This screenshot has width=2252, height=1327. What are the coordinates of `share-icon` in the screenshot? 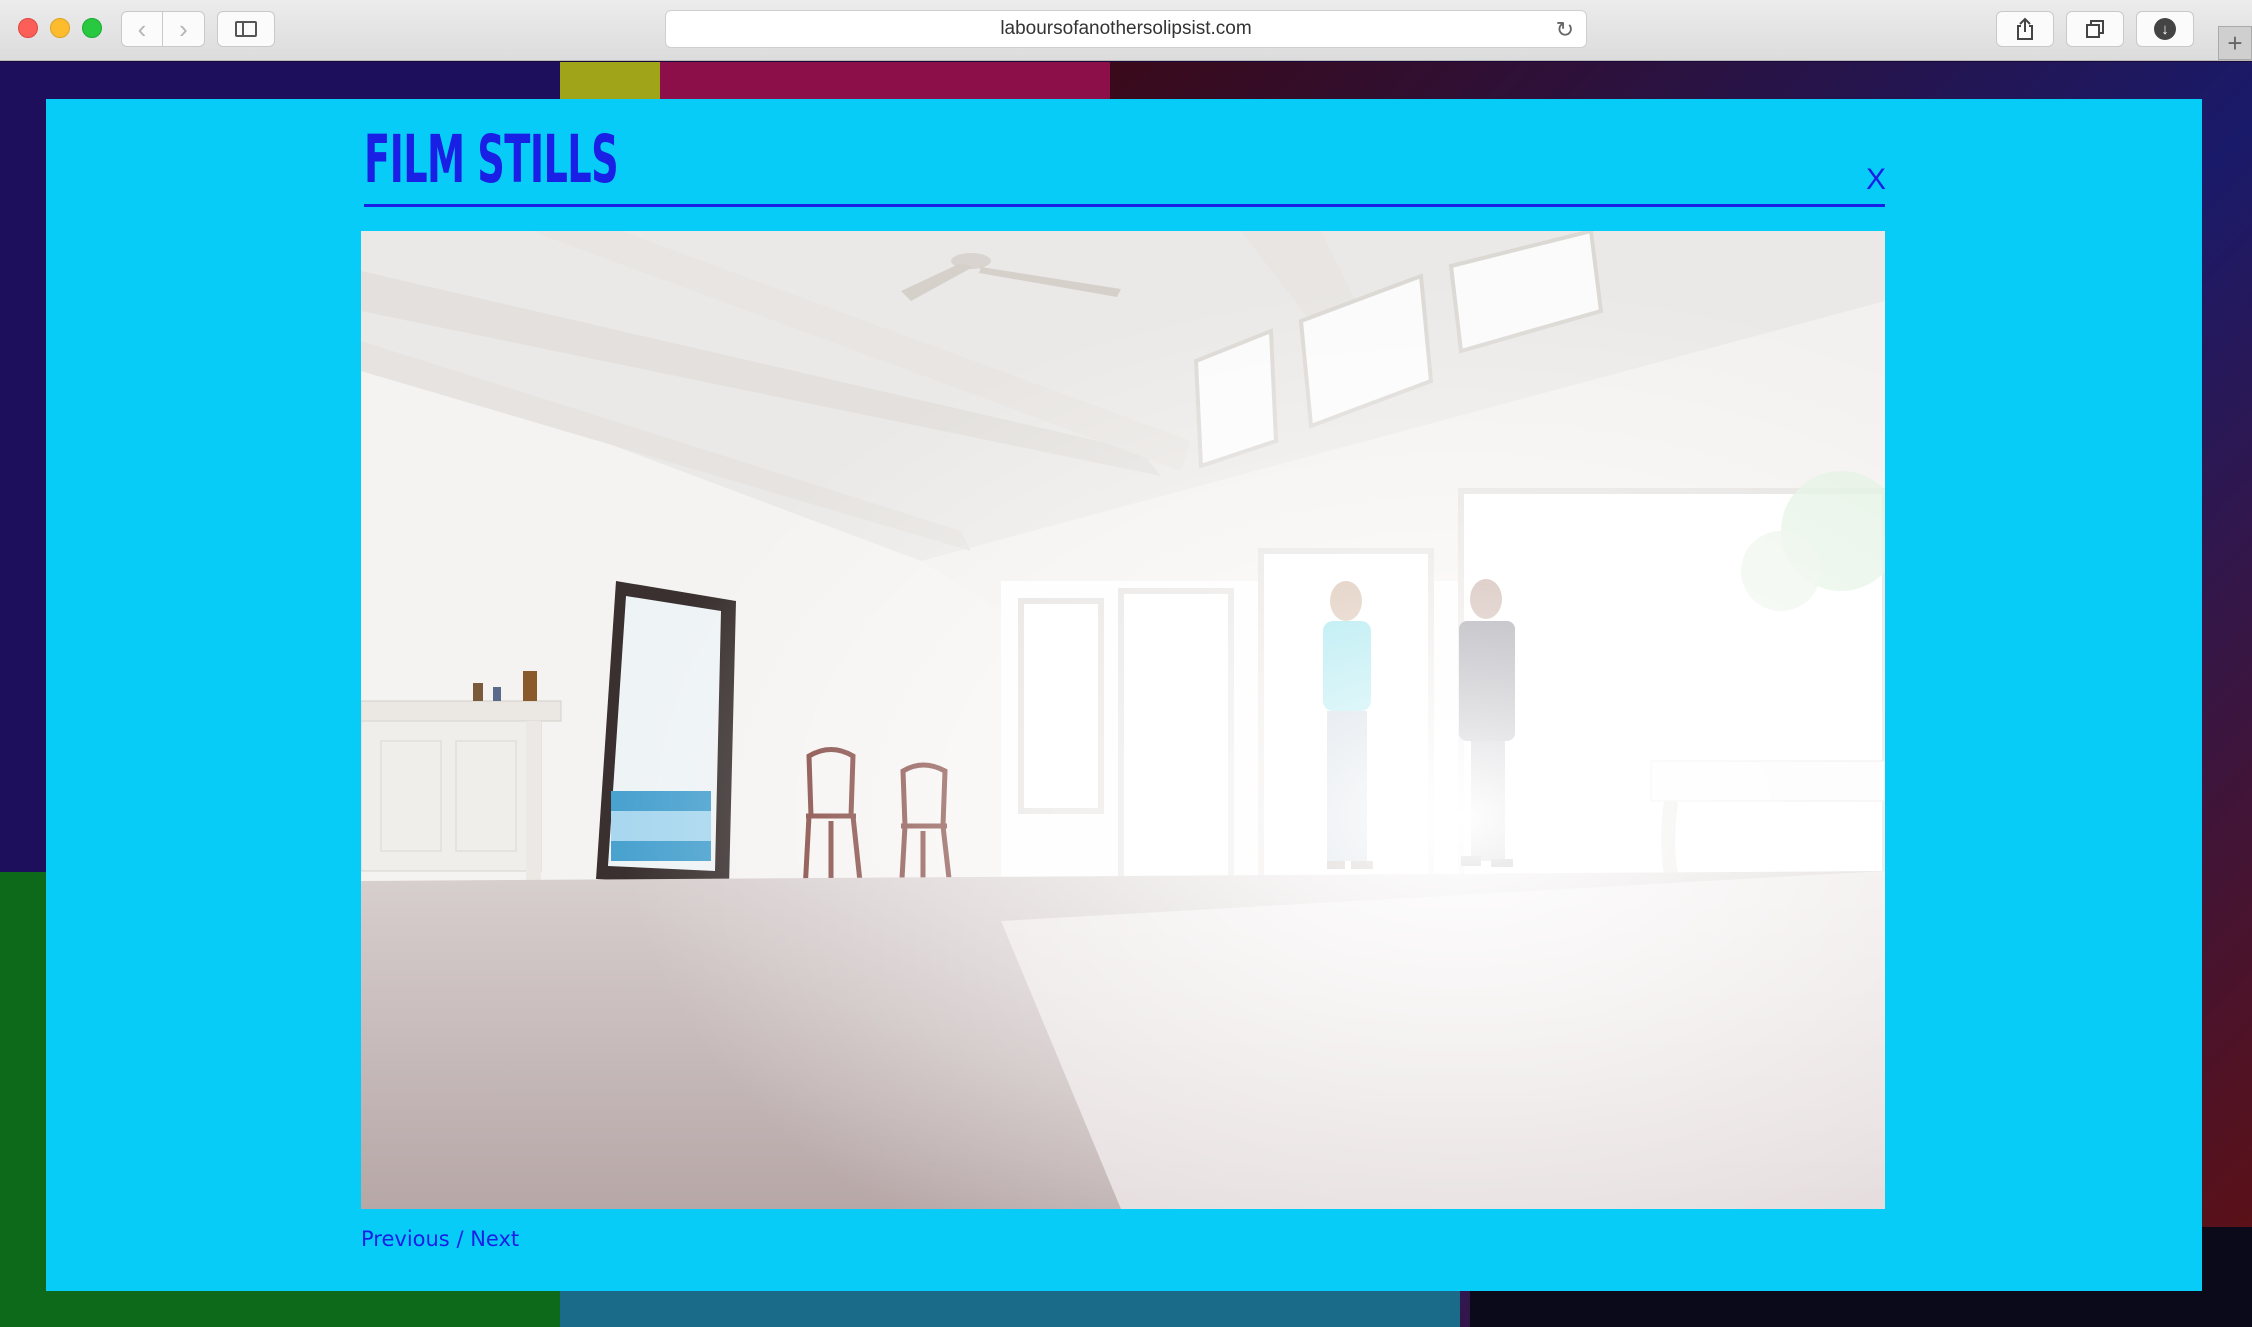 It's located at (2025, 28).